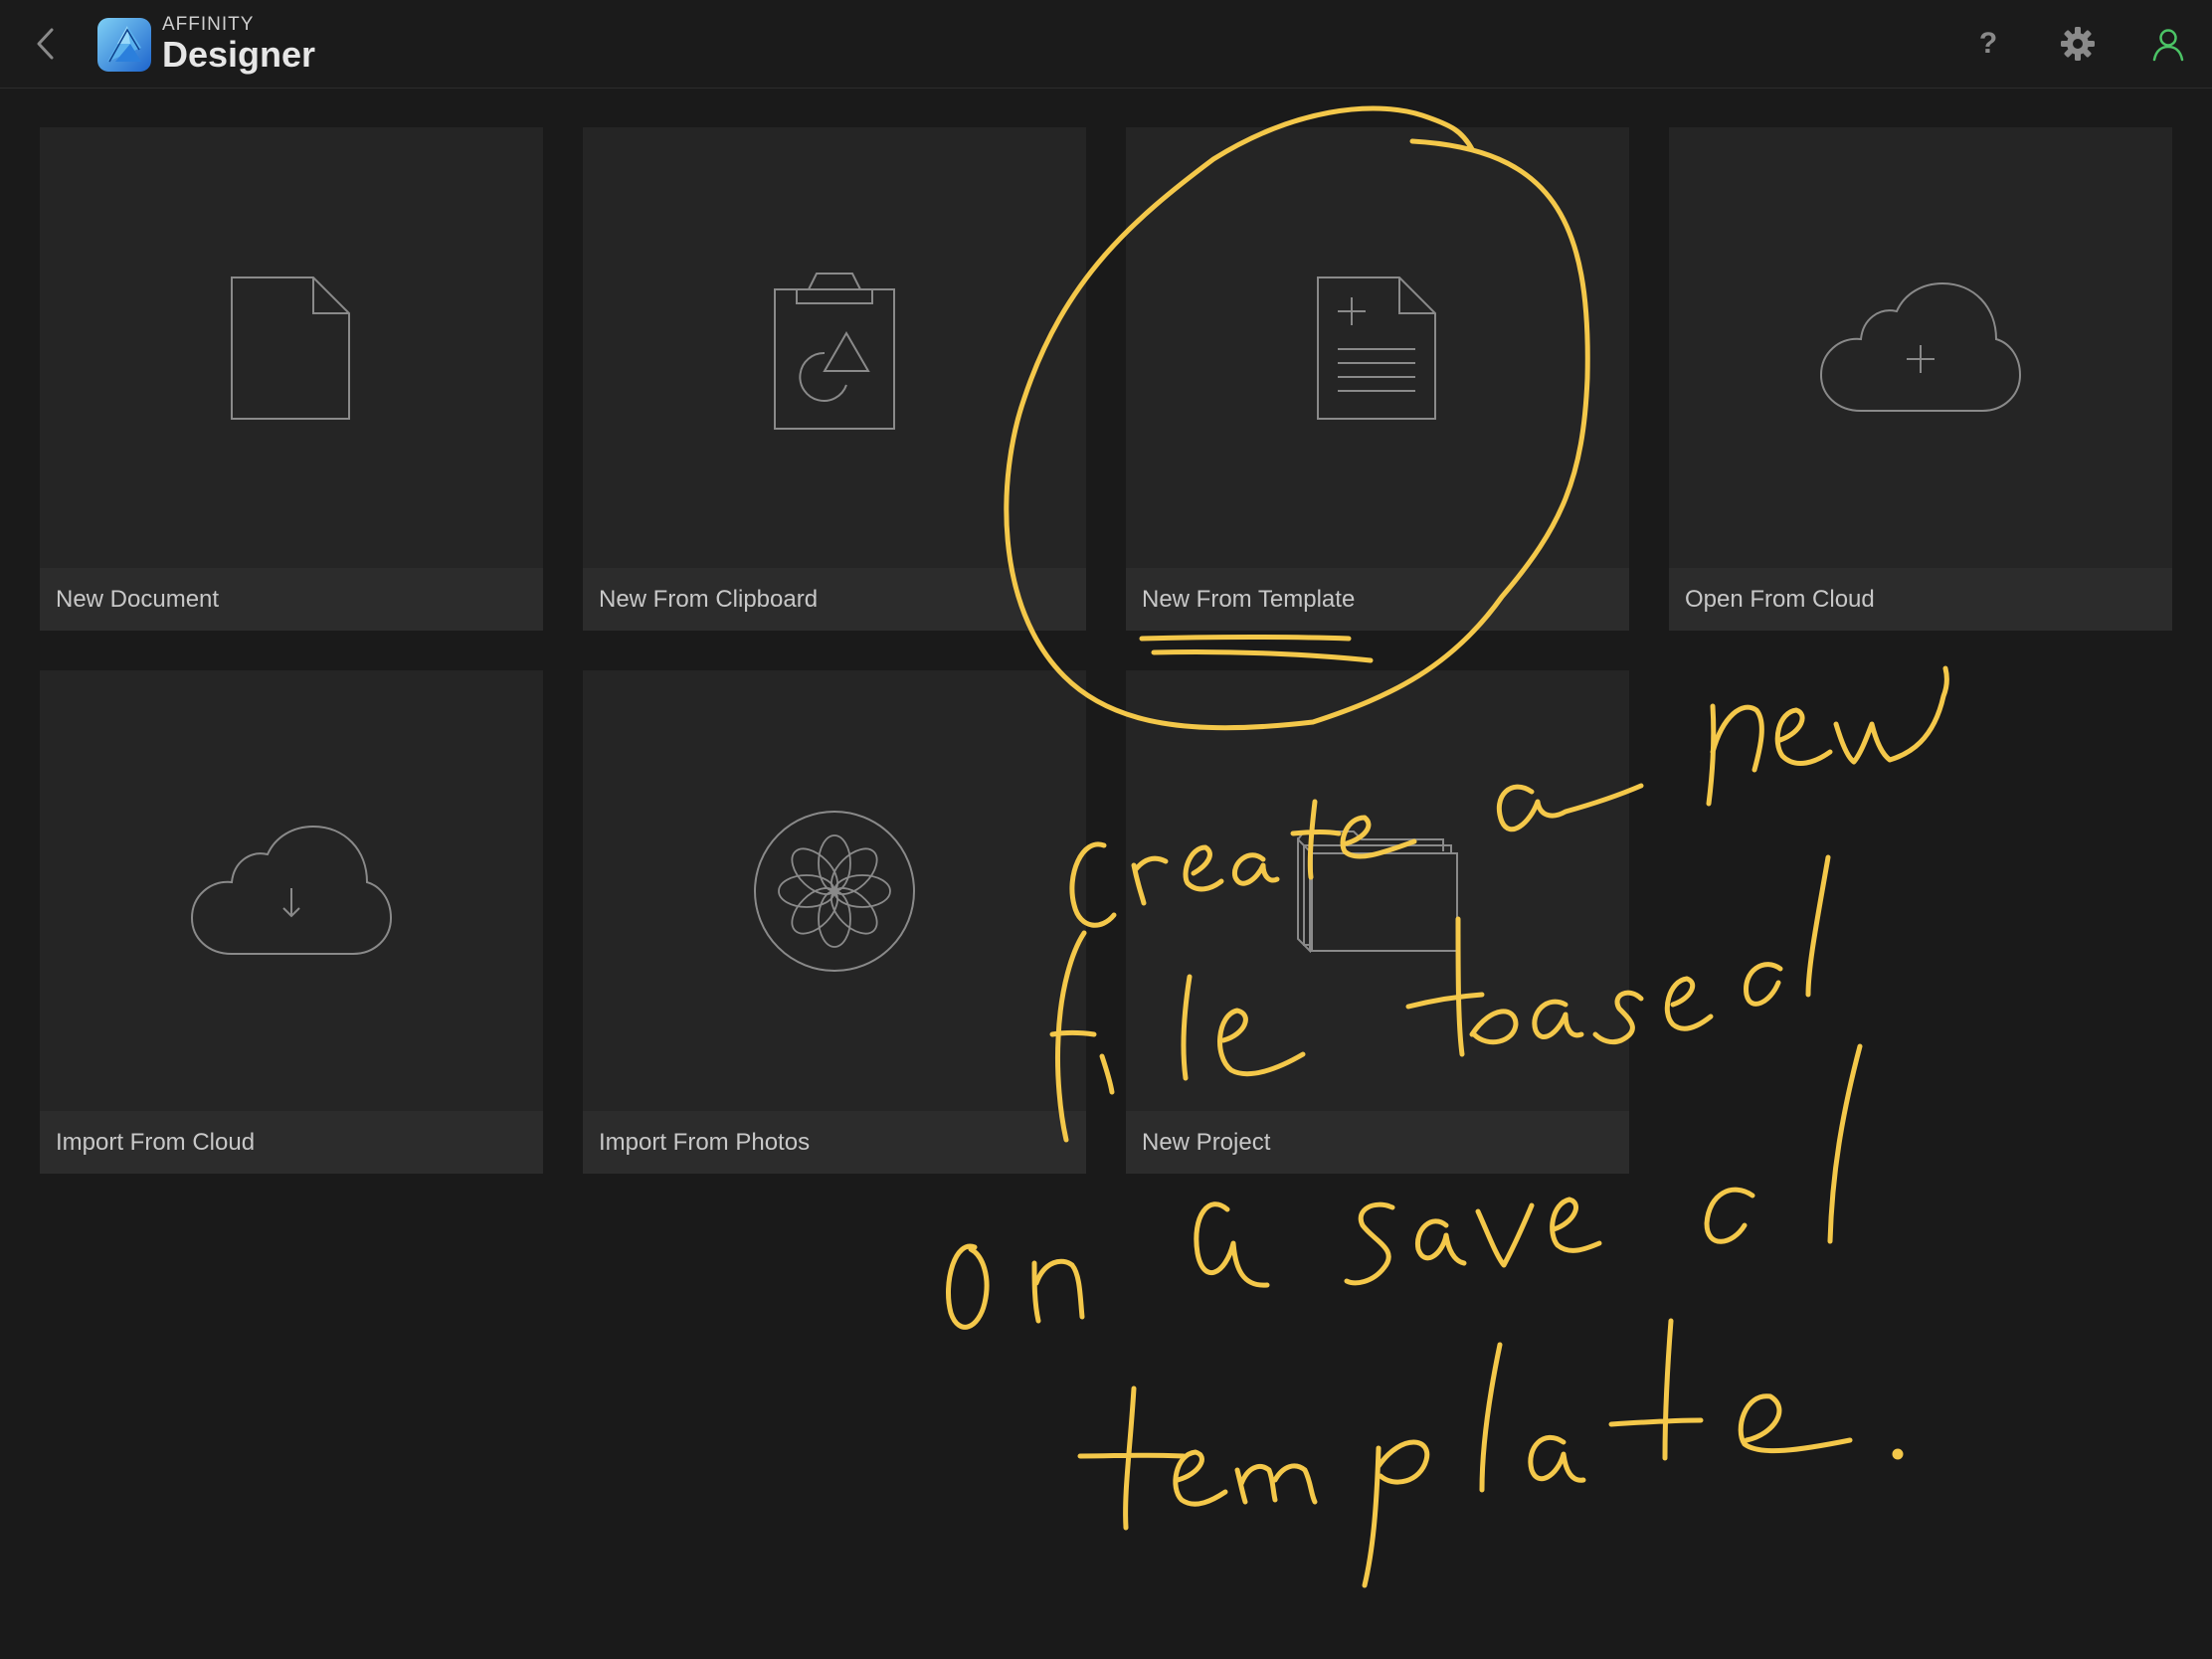  I want to click on tile-import-from-cloud: Import From Cloud, so click(291, 922).